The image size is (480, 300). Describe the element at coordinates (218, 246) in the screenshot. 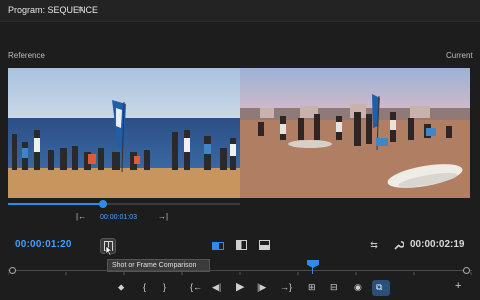

I see `side-by-side-icon` at that location.